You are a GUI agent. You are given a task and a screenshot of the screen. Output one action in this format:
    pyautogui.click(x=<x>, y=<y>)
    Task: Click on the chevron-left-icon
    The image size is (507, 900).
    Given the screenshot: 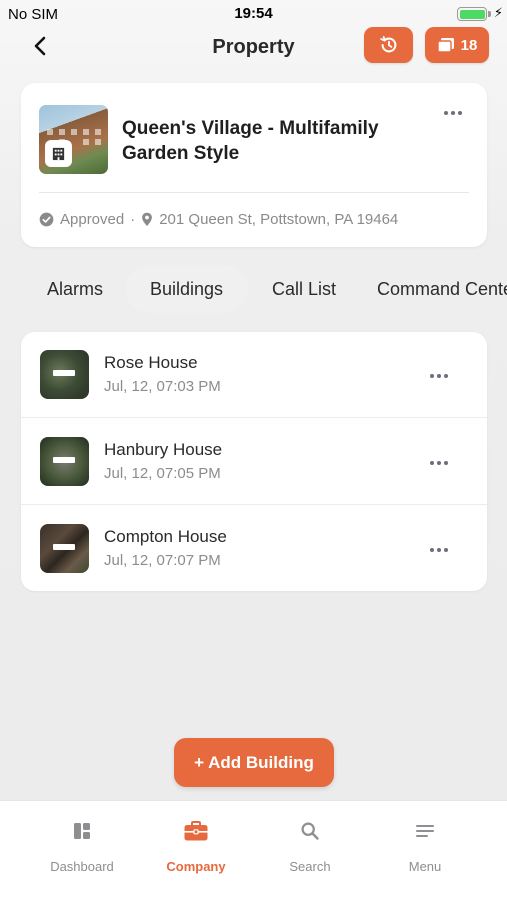 What is the action you would take?
    pyautogui.click(x=40, y=46)
    